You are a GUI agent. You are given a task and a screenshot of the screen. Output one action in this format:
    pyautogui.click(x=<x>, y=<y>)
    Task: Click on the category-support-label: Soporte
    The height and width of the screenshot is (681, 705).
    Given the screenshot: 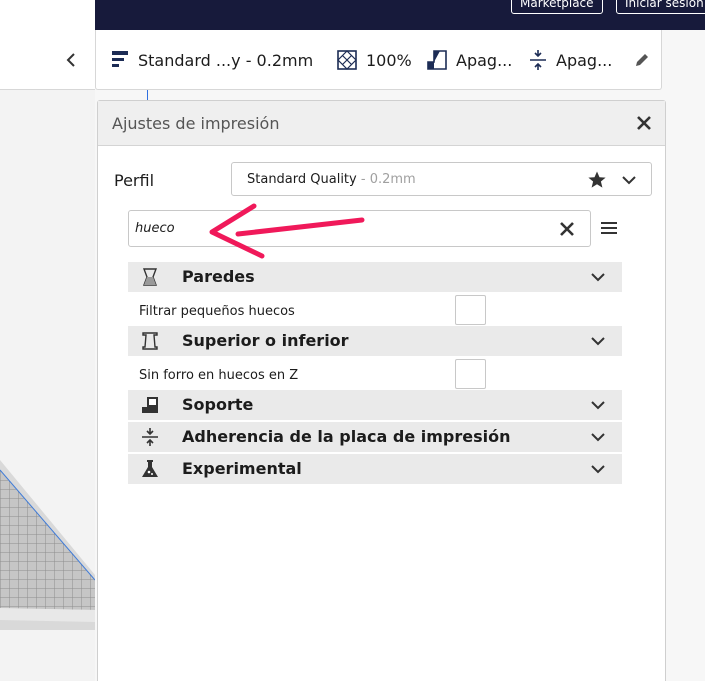 What is the action you would take?
    pyautogui.click(x=218, y=404)
    